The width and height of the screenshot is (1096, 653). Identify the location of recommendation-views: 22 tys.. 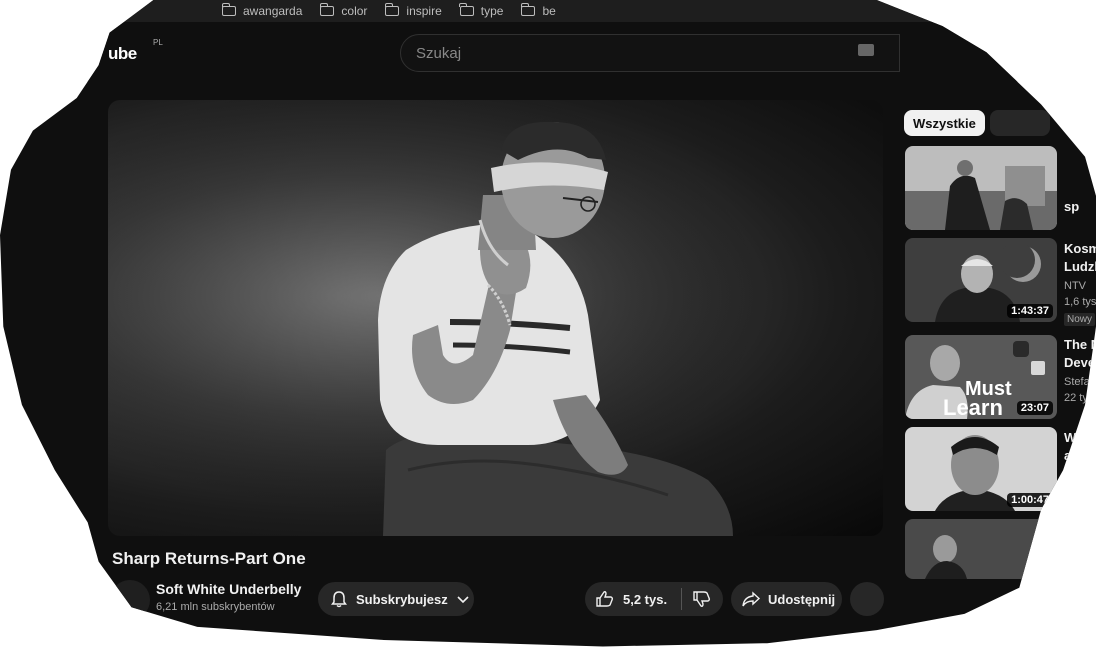
(1080, 398).